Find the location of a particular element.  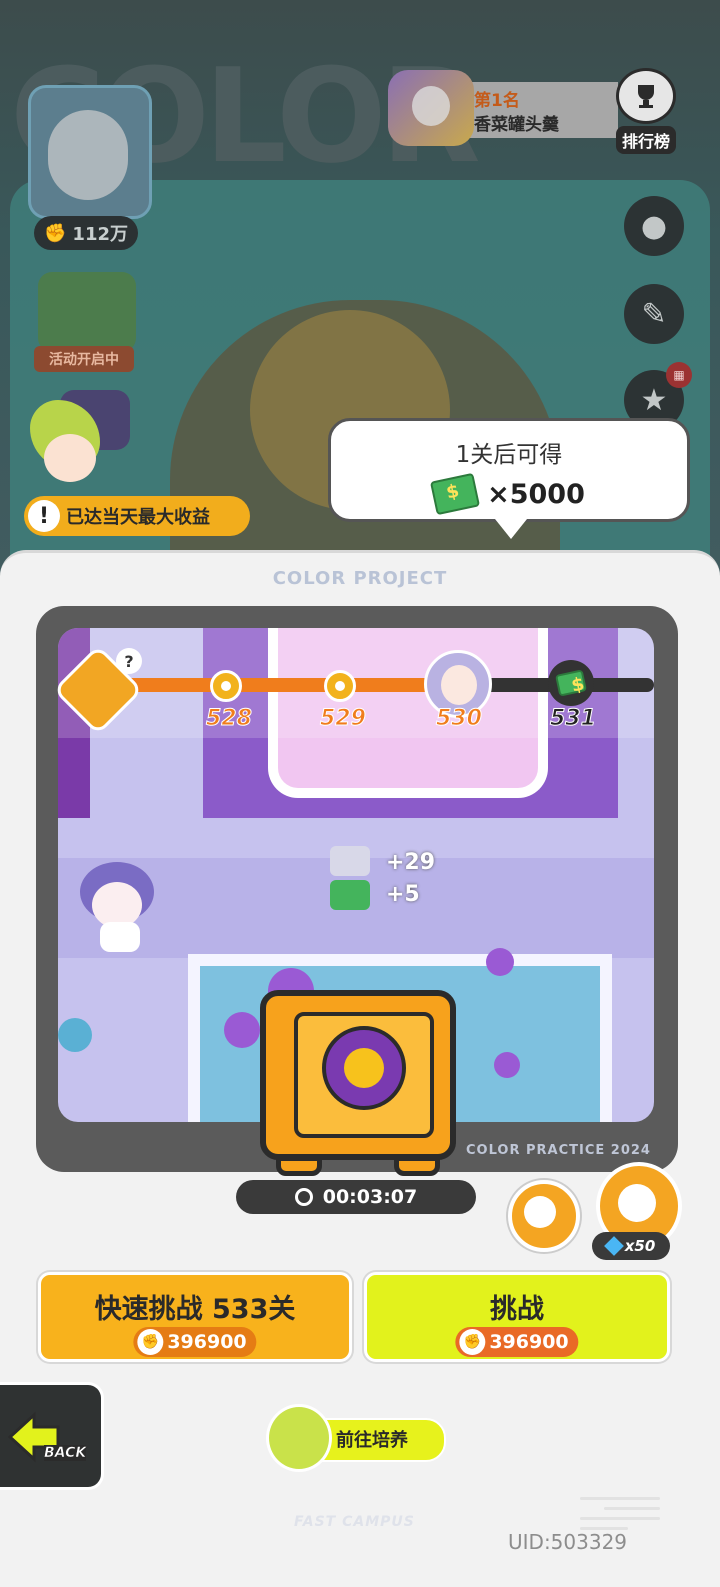

rank-player-name: 香菜罐头羹 is located at coordinates (516, 125).